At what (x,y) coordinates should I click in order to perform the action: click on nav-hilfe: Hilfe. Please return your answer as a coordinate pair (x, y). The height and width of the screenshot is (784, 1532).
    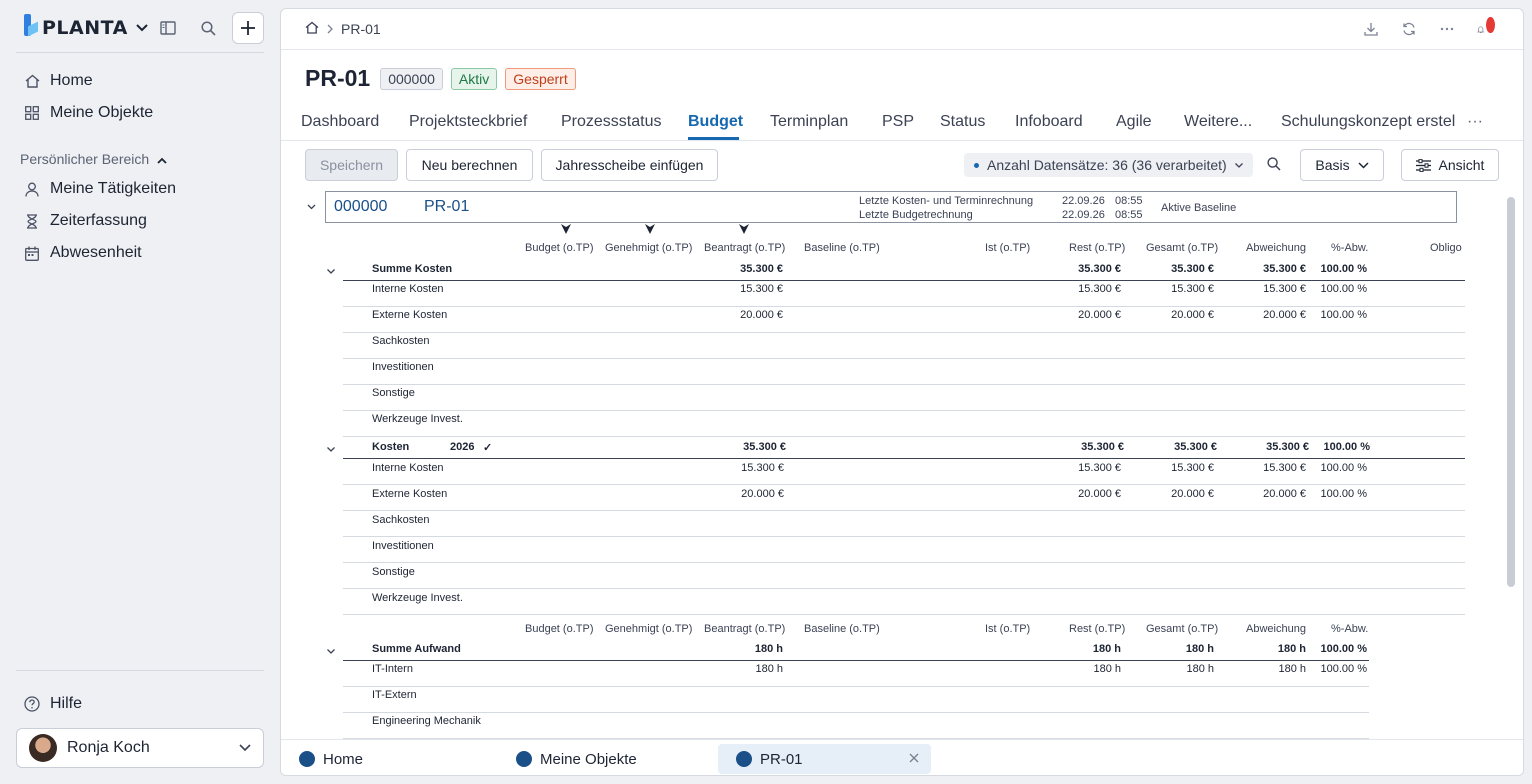
    Looking at the image, I should click on (53, 704).